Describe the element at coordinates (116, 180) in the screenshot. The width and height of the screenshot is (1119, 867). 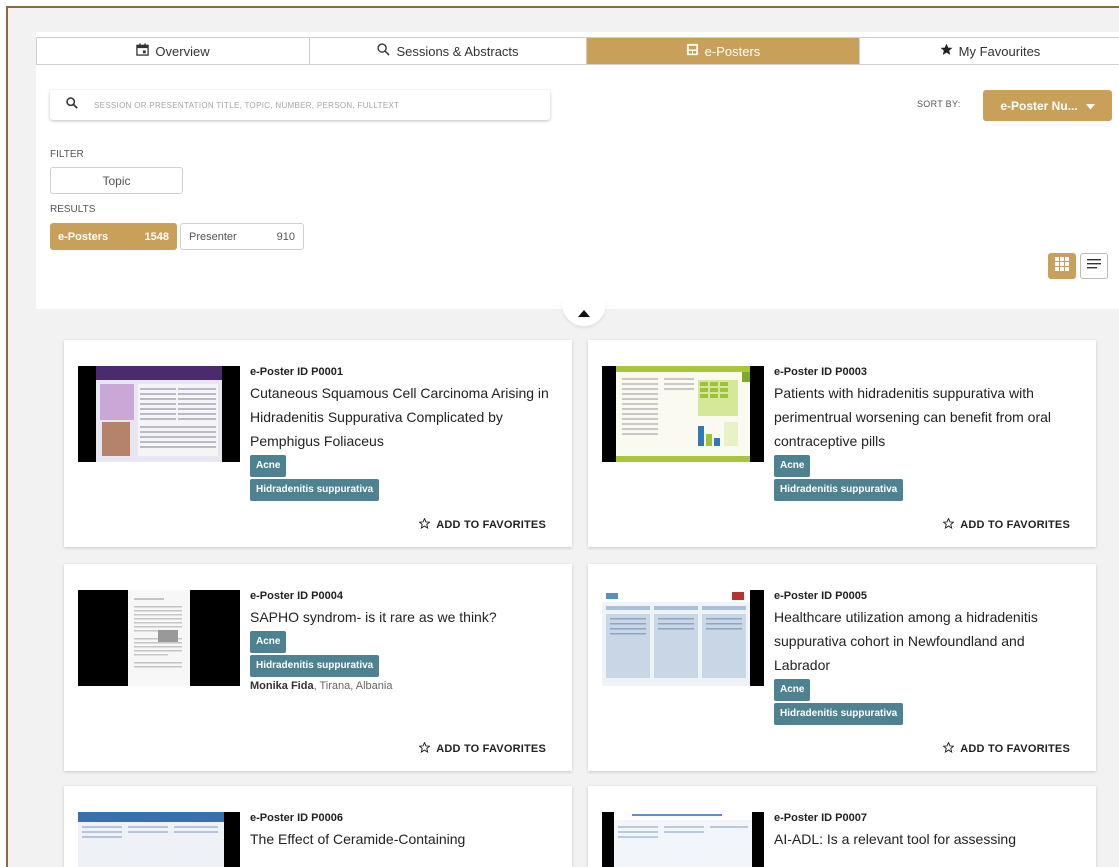
I see `topic-filter-button: Topic` at that location.